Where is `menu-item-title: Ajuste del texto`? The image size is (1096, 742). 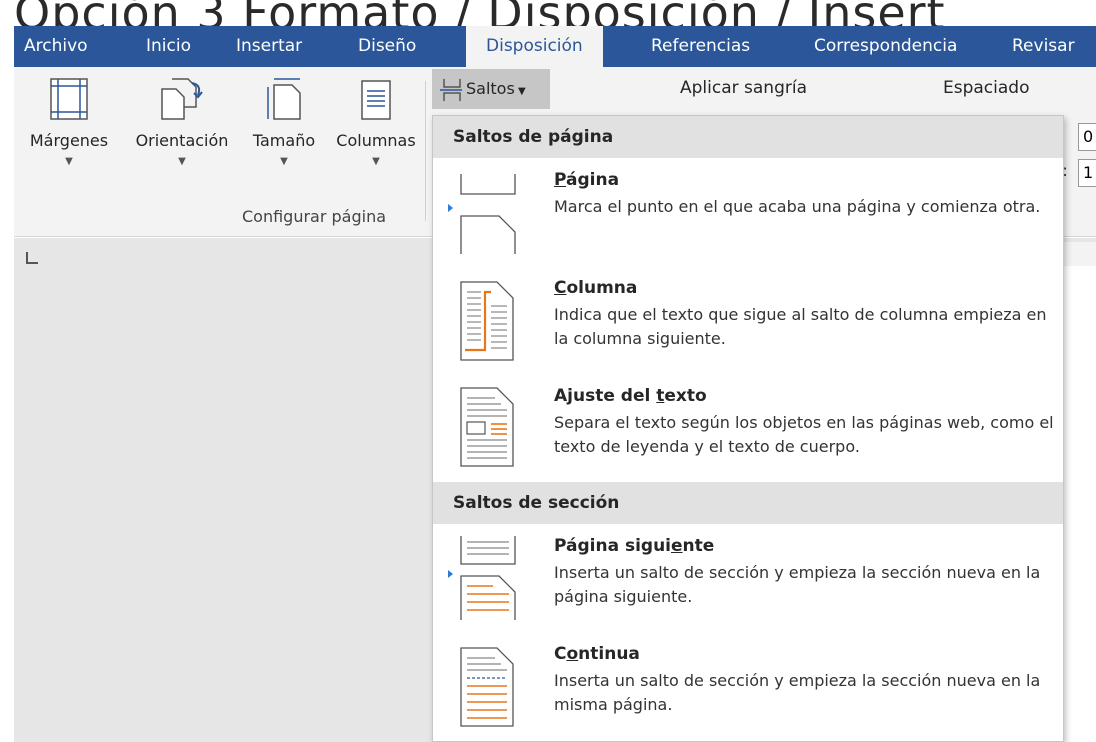
menu-item-title: Ajuste del texto is located at coordinates (630, 396).